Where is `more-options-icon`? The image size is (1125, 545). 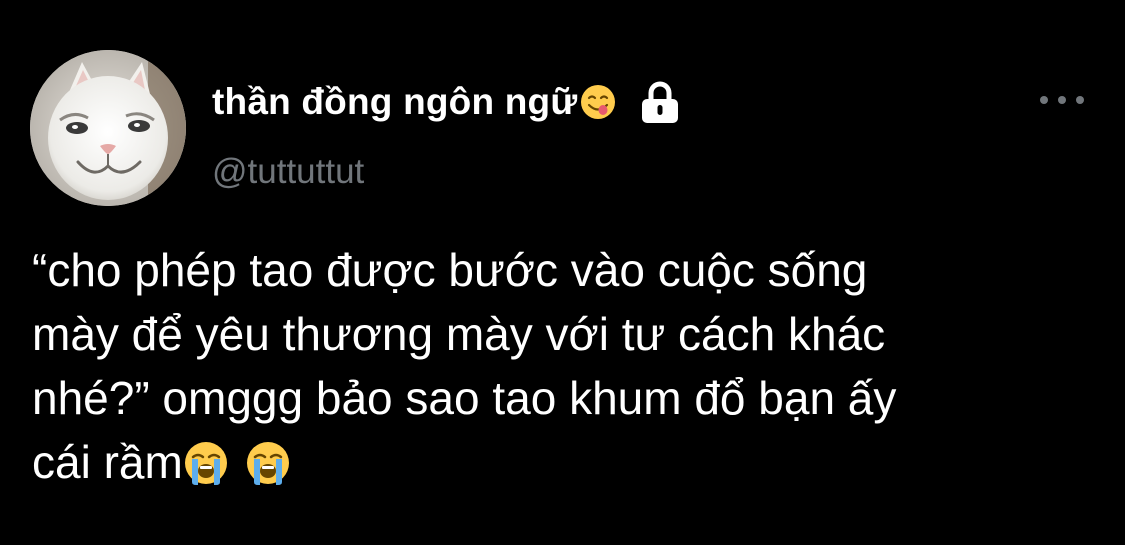 more-options-icon is located at coordinates (1062, 100).